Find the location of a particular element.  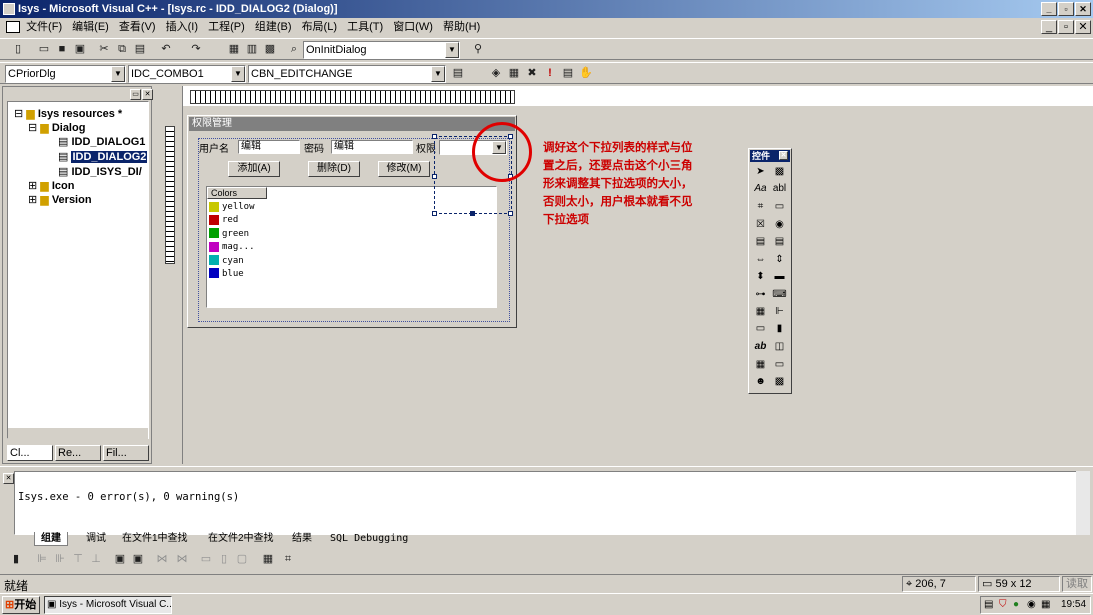

open-icon: ▭ is located at coordinates (44, 49).